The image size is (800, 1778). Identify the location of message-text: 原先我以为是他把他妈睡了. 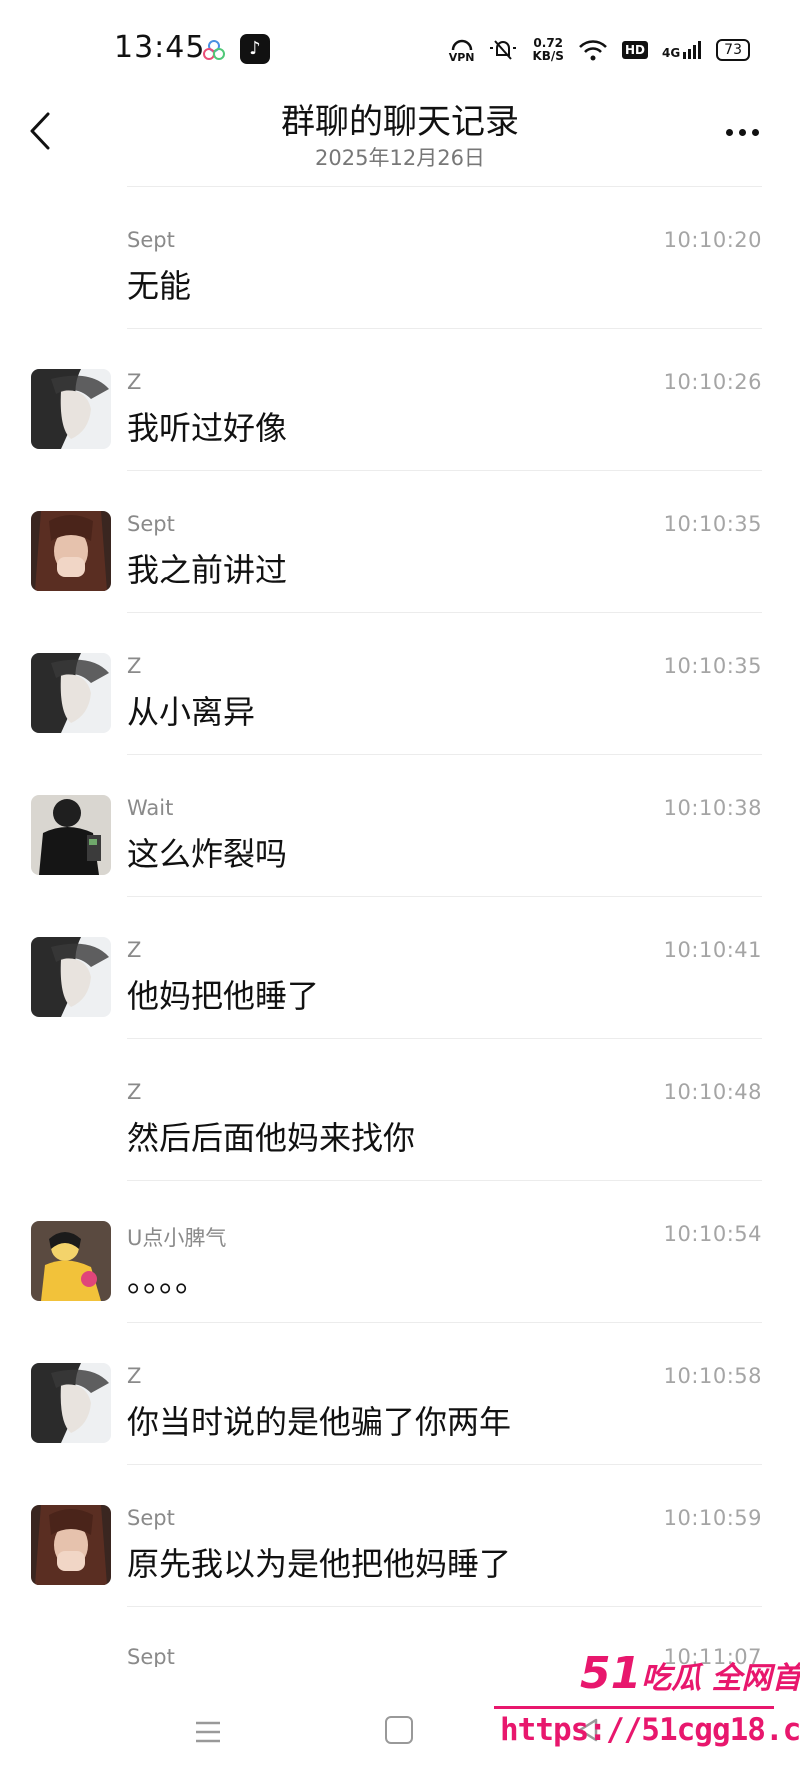
(319, 1564).